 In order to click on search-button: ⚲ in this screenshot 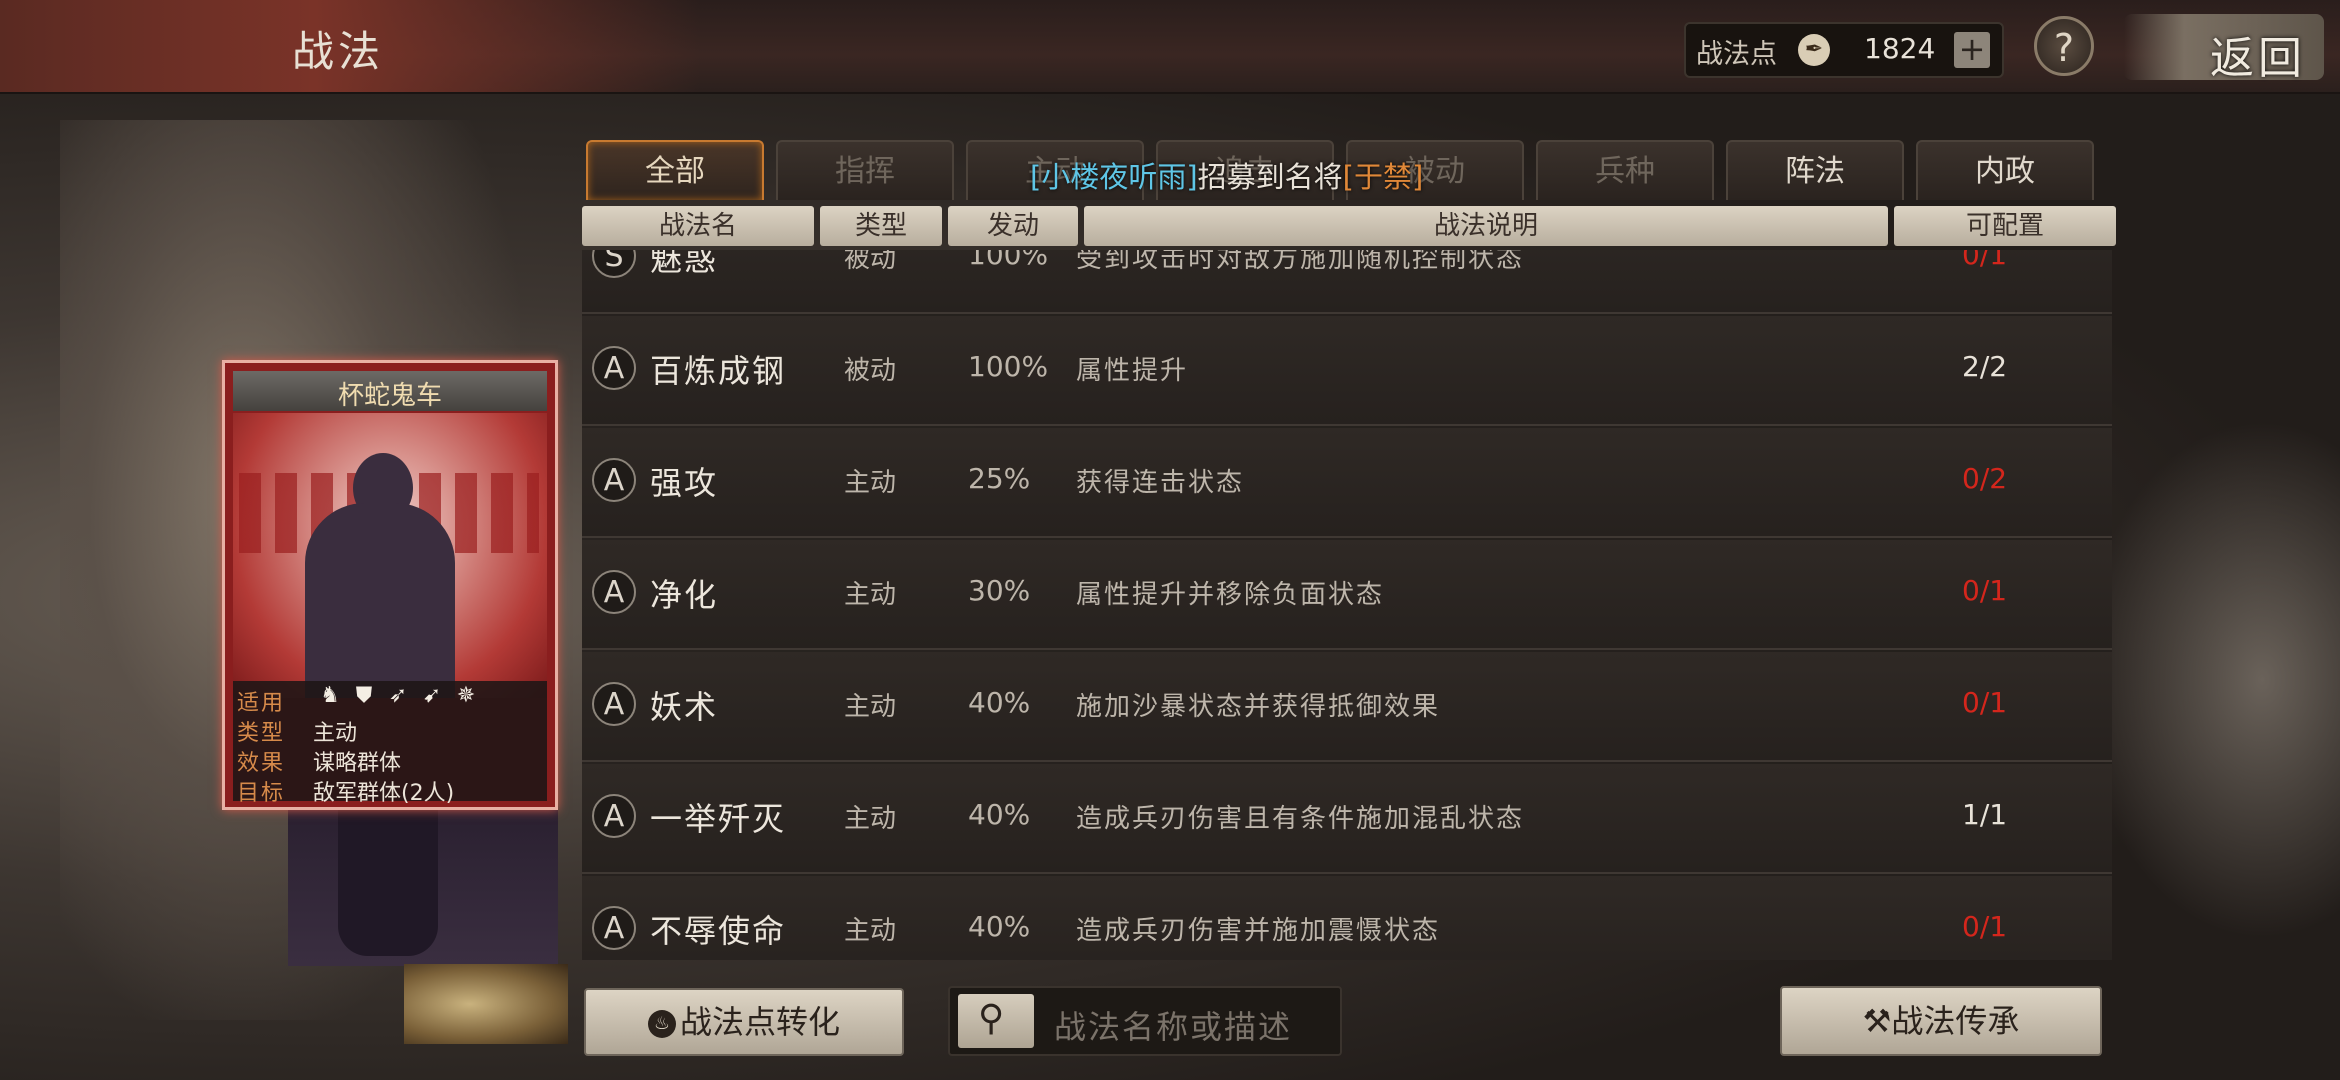, I will do `click(996, 1021)`.